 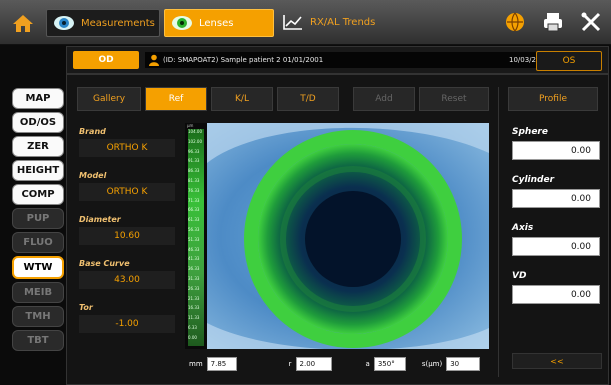 What do you see at coordinates (221, 364) in the screenshot?
I see `mm-field: 7.85` at bounding box center [221, 364].